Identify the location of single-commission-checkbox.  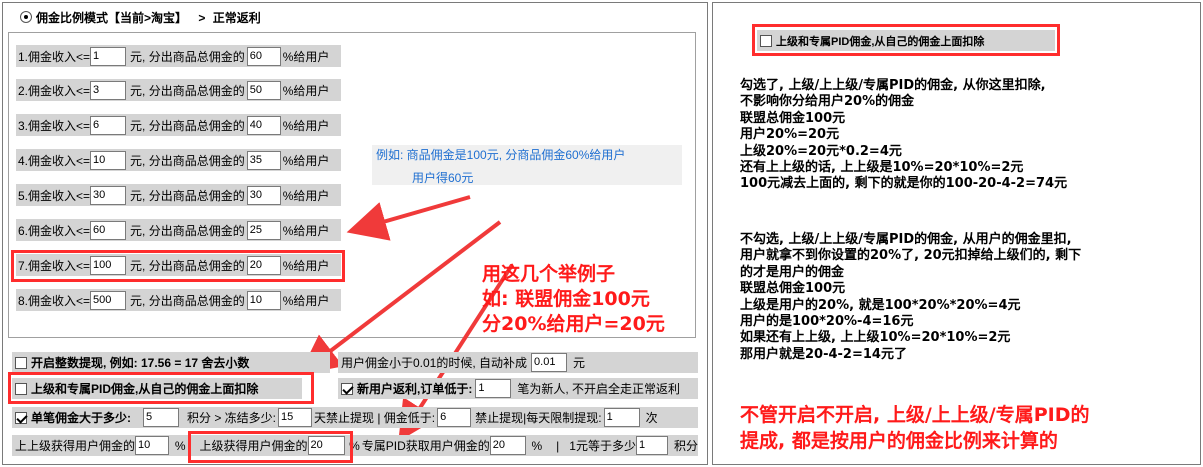
(21, 417).